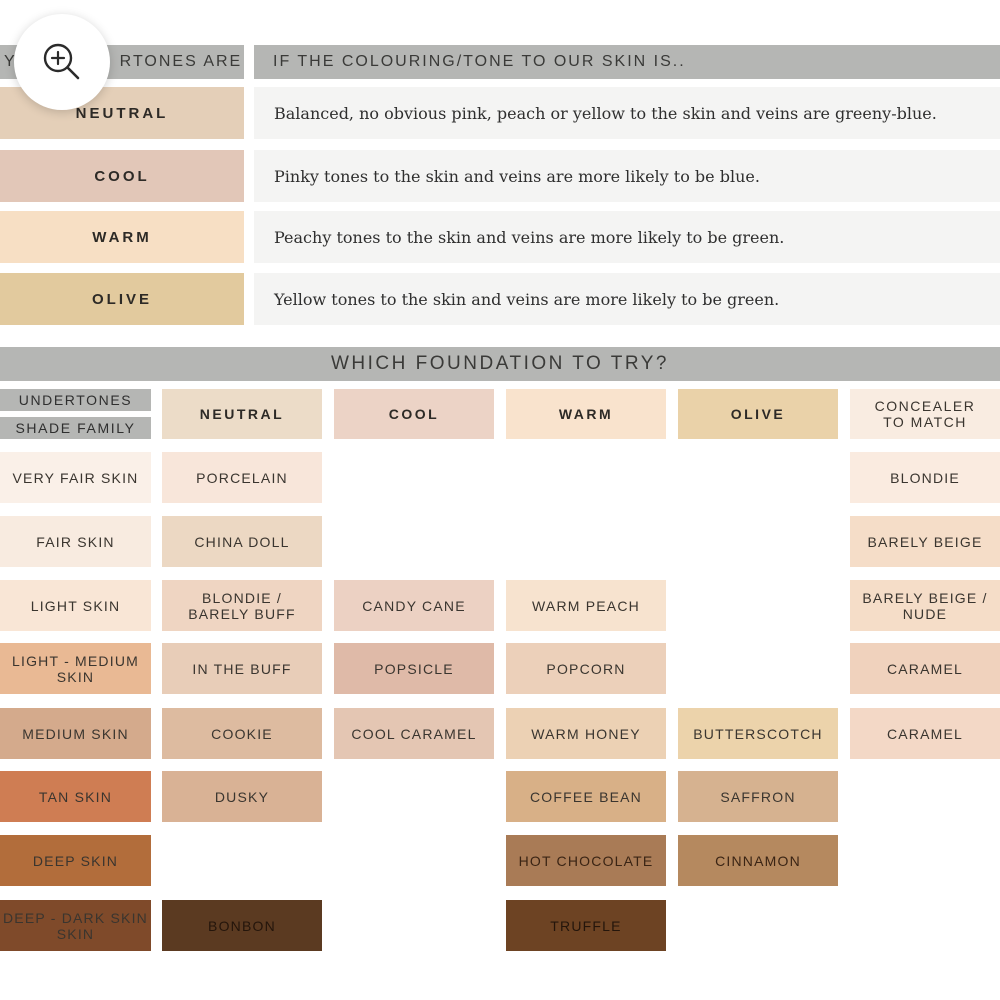 This screenshot has width=1000, height=1000. I want to click on shade-family-text: DEEP - DARK SKIN SKIN, so click(75, 925).